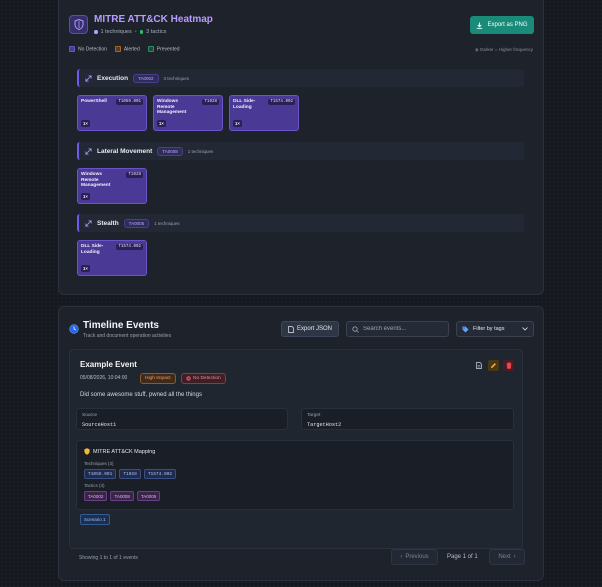 This screenshot has height=587, width=602. What do you see at coordinates (158, 378) in the screenshot?
I see `impact-badge: High Impact` at bounding box center [158, 378].